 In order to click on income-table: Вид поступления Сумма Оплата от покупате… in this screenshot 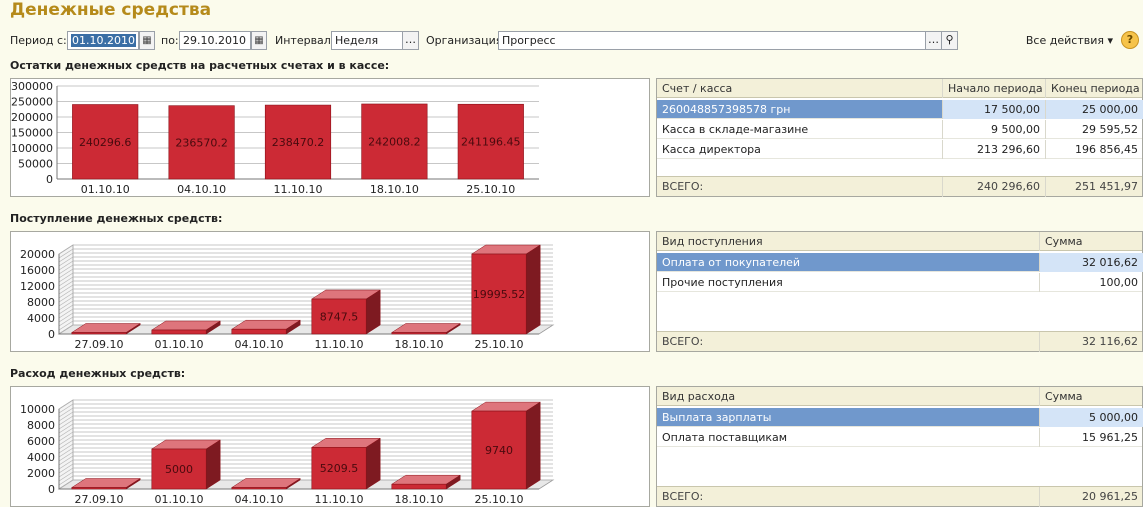, I will do `click(899, 291)`.